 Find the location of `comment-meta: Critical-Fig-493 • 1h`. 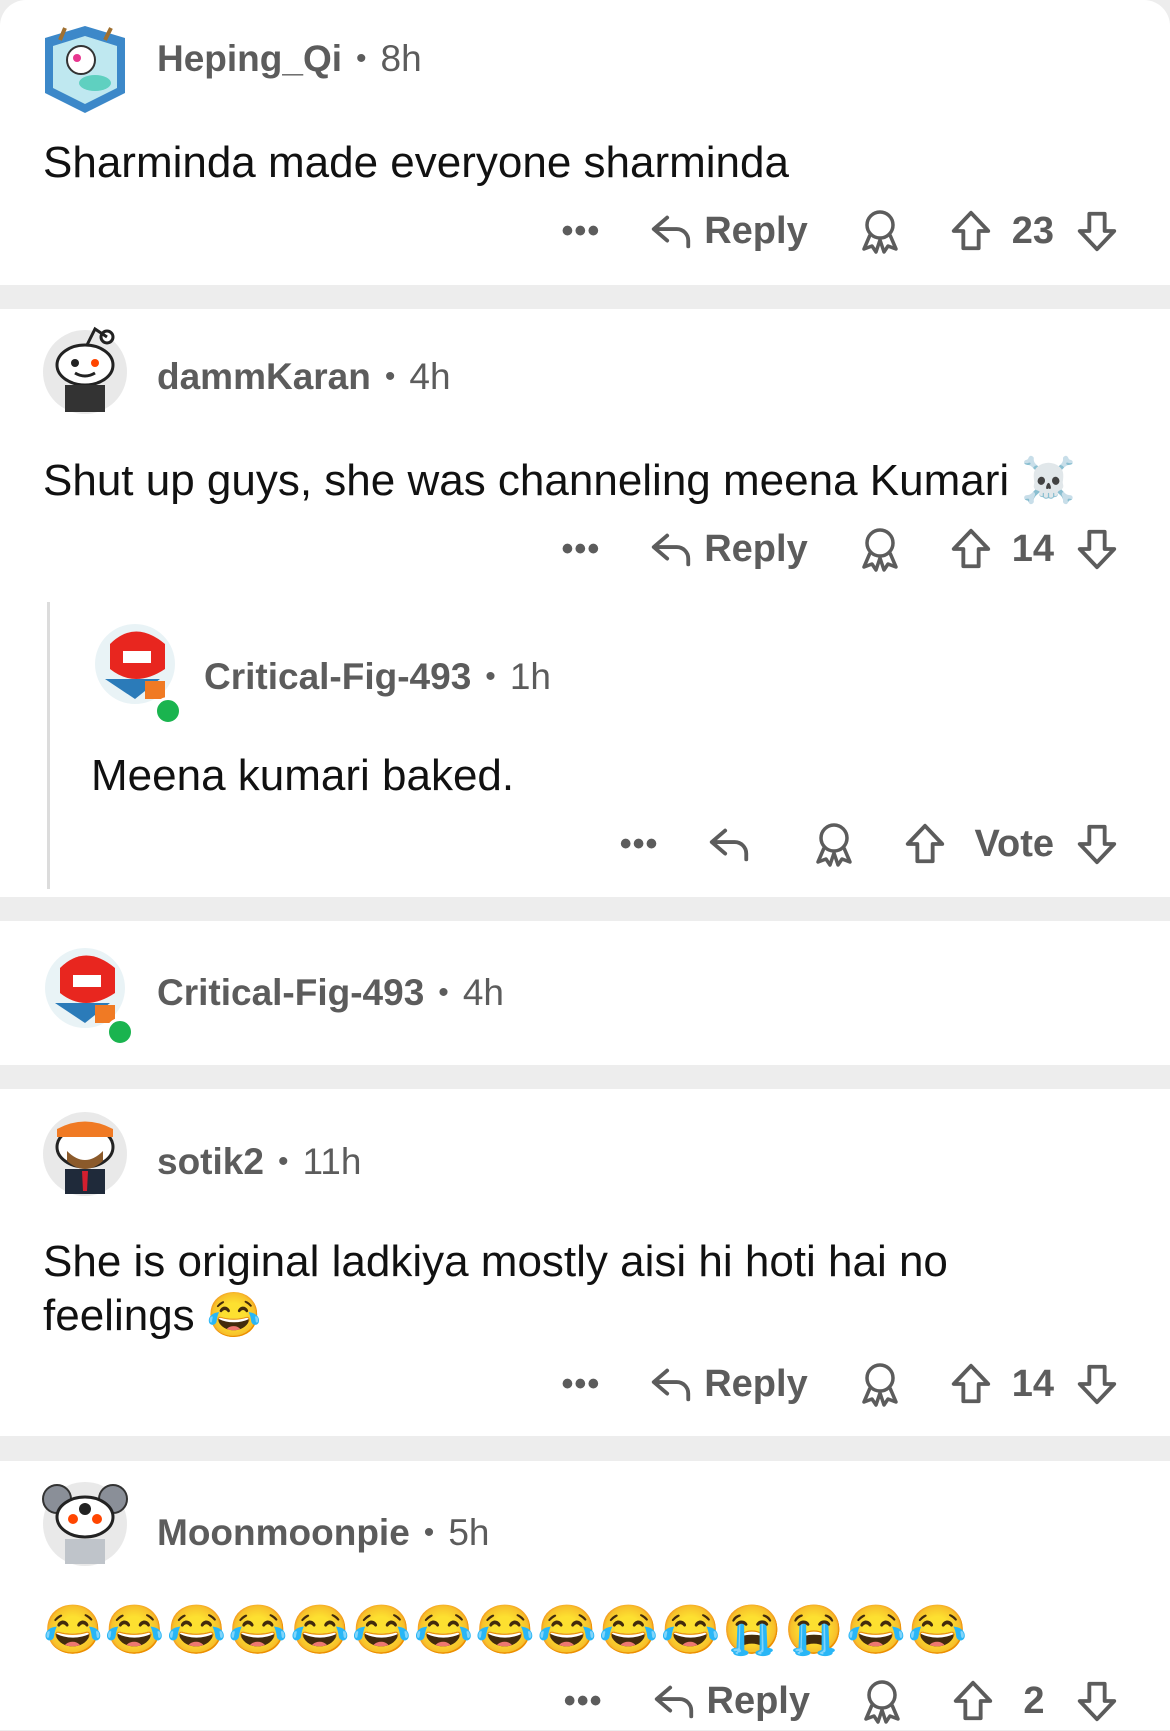

comment-meta: Critical-Fig-493 • 1h is located at coordinates (377, 677).